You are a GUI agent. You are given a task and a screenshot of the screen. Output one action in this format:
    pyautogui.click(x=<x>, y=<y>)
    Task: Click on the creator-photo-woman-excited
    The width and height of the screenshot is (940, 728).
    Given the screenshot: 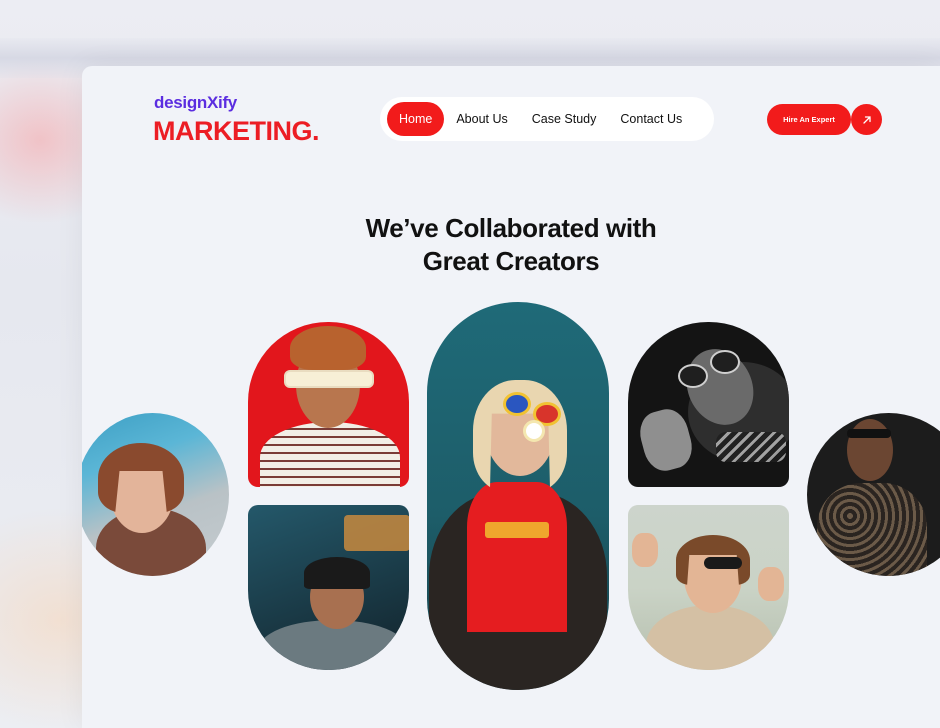 What is the action you would take?
    pyautogui.click(x=708, y=587)
    